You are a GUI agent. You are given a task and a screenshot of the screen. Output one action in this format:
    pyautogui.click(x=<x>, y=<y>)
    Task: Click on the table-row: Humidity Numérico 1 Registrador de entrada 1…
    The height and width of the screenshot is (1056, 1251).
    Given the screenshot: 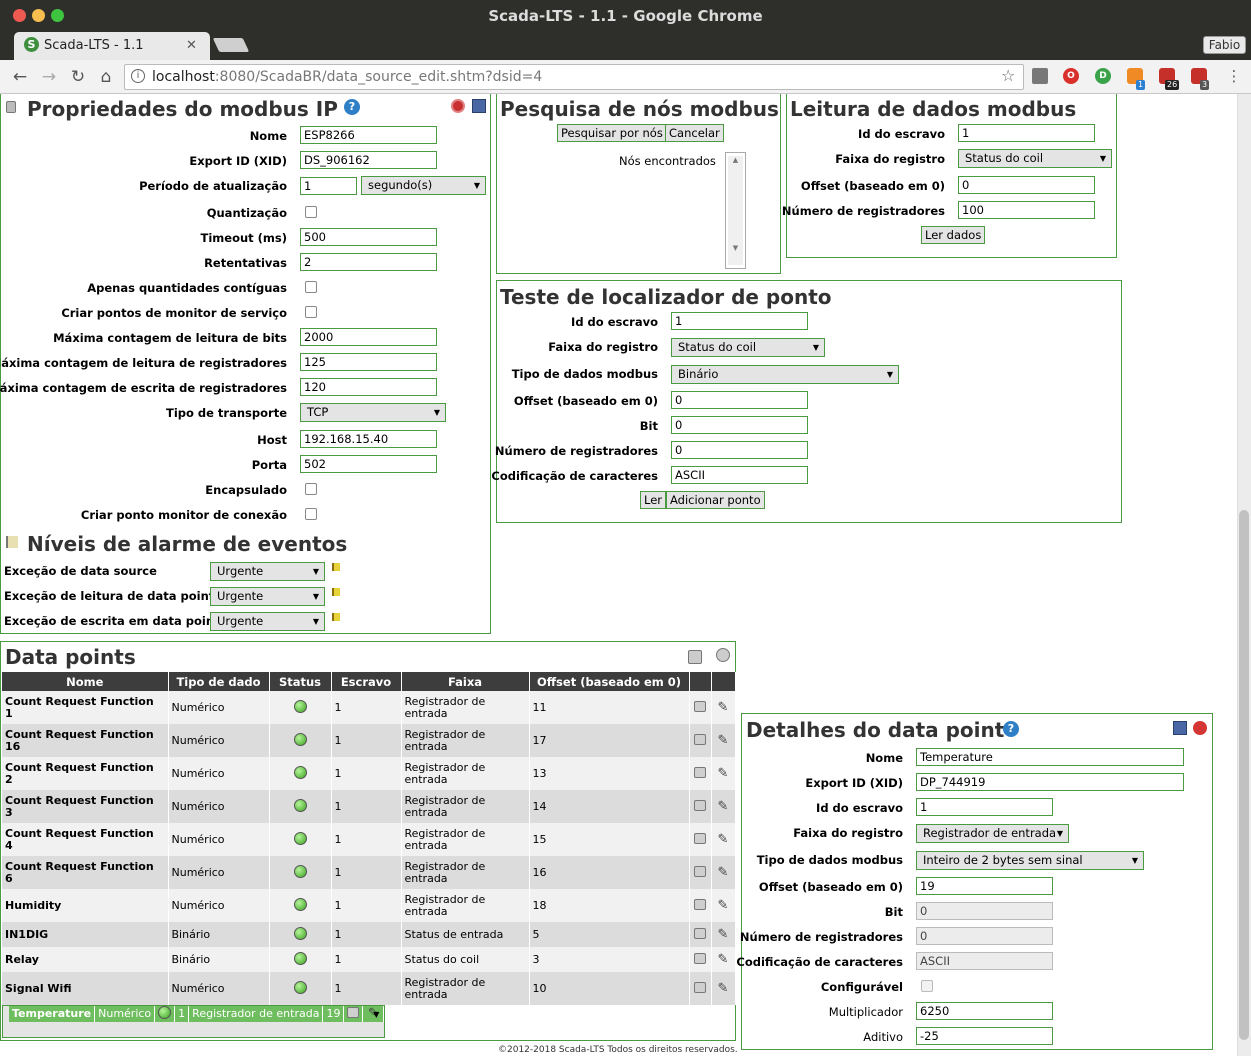 What is the action you would take?
    pyautogui.click(x=369, y=905)
    